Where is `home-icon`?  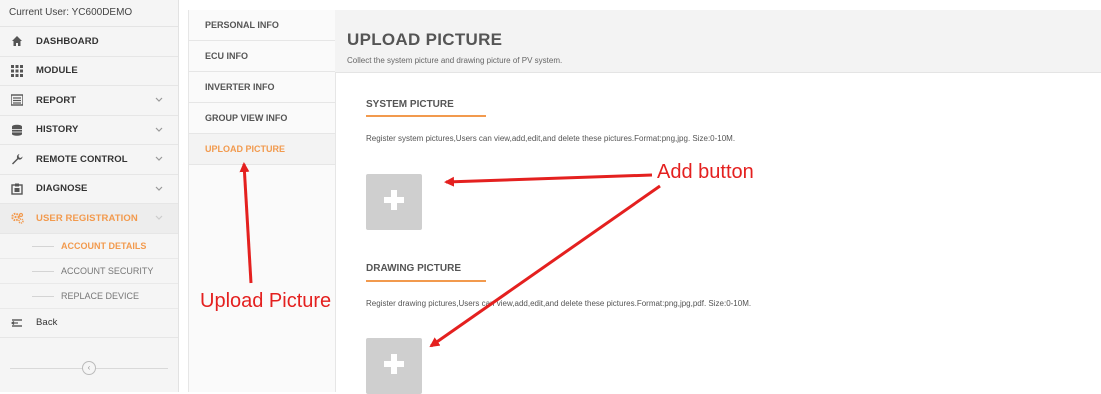
home-icon is located at coordinates (17, 41).